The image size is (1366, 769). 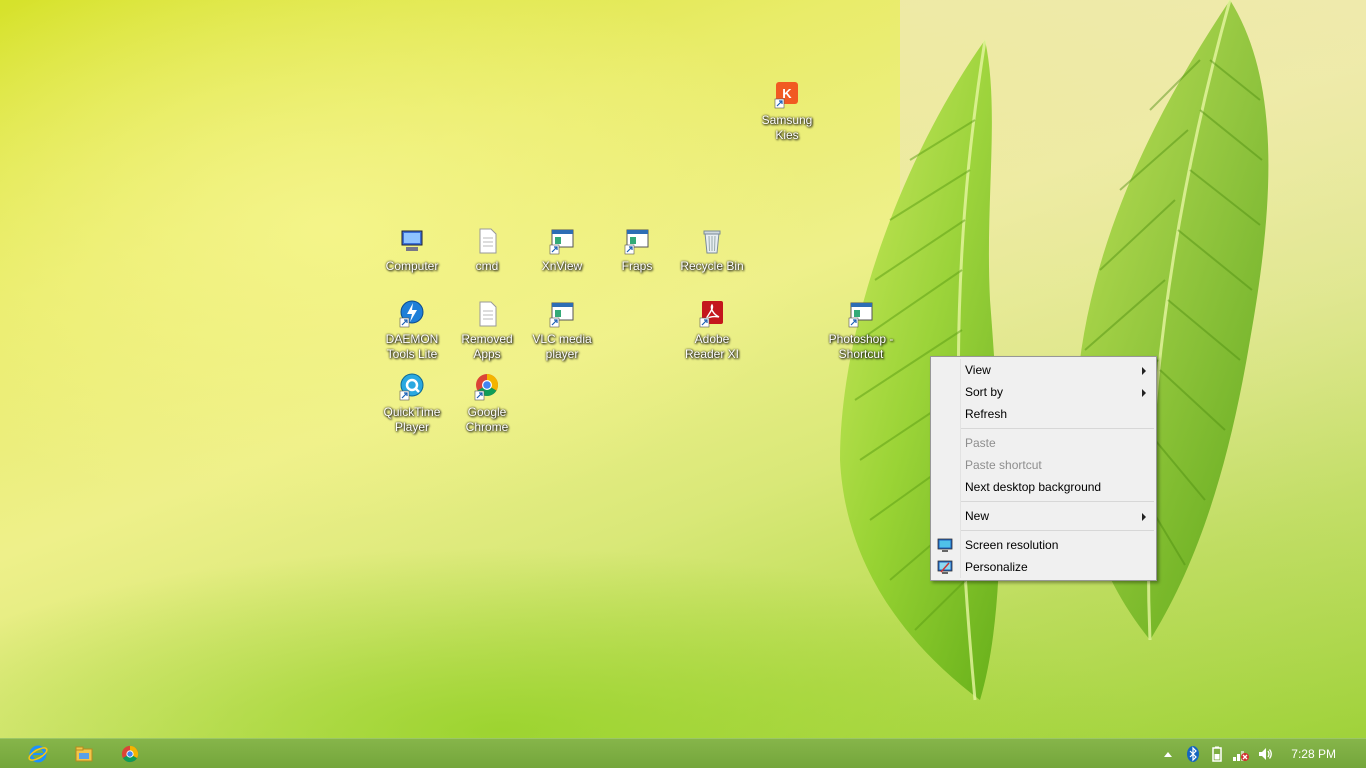 What do you see at coordinates (412, 266) in the screenshot?
I see `icon-label: Computer` at bounding box center [412, 266].